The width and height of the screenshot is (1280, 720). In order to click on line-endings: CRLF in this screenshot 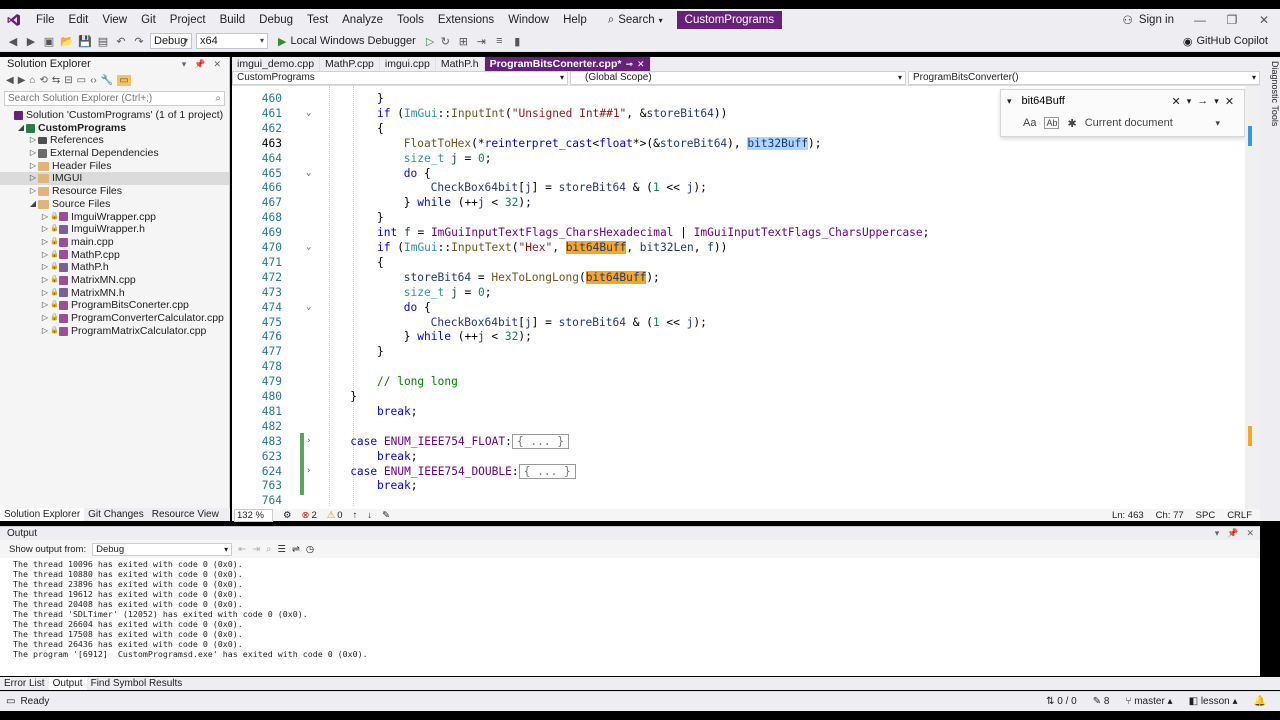, I will do `click(1239, 515)`.